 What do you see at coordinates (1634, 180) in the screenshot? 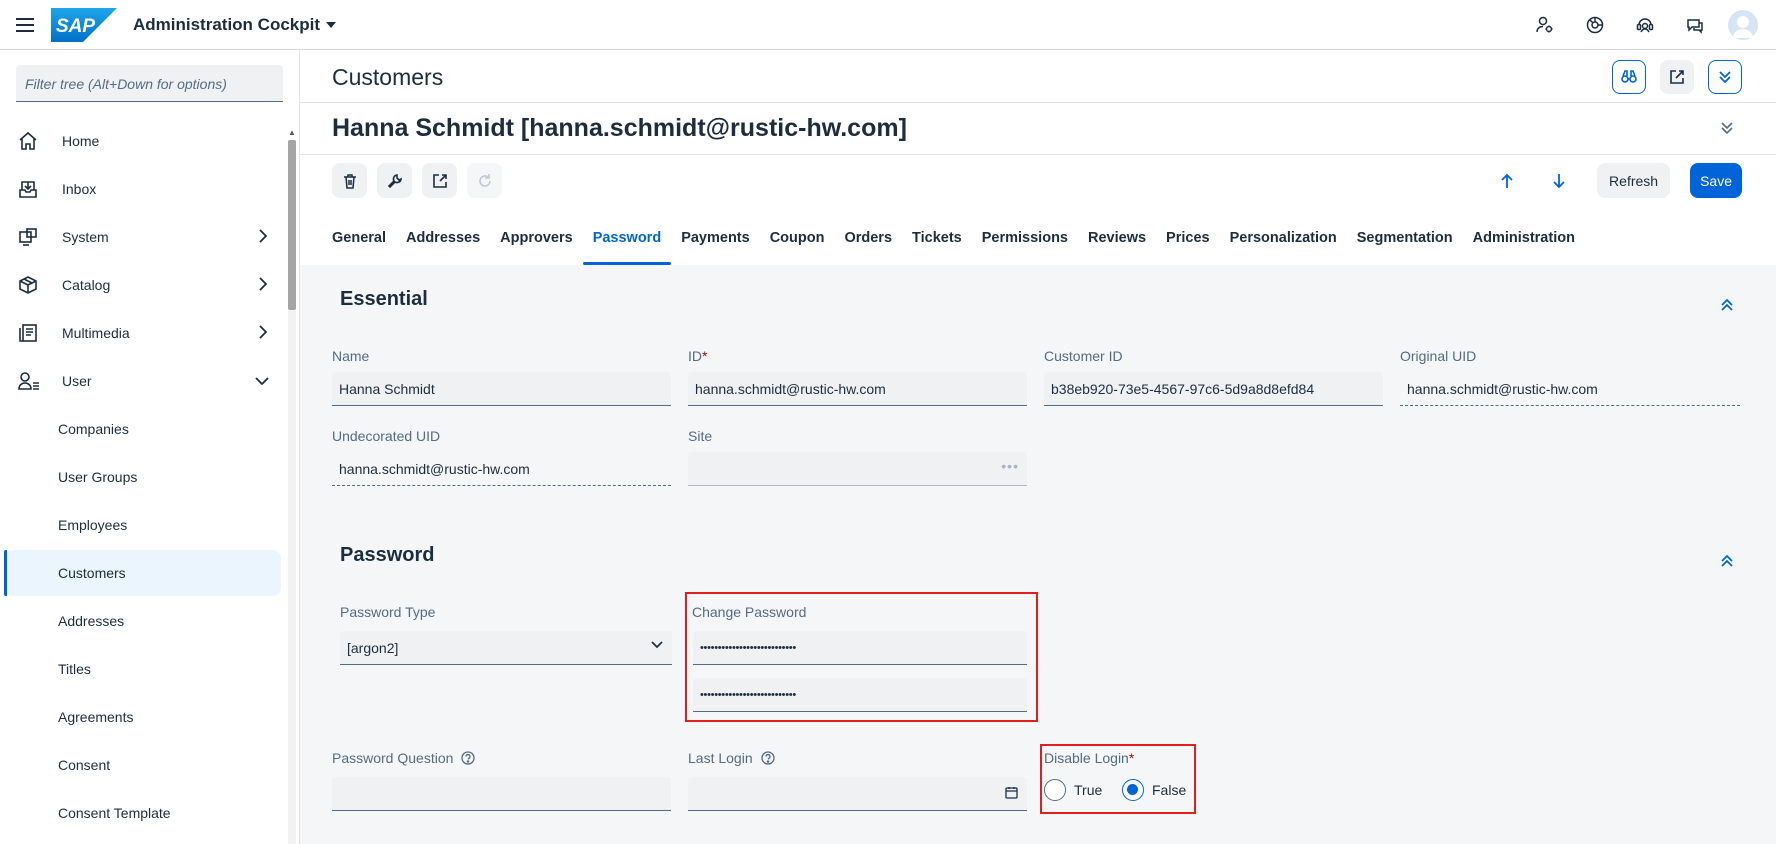
I see `refresh-button: Refresh` at bounding box center [1634, 180].